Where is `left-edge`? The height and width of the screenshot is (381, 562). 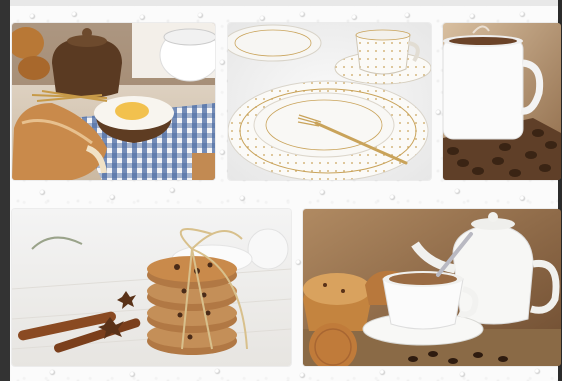 left-edge is located at coordinates (5, 190).